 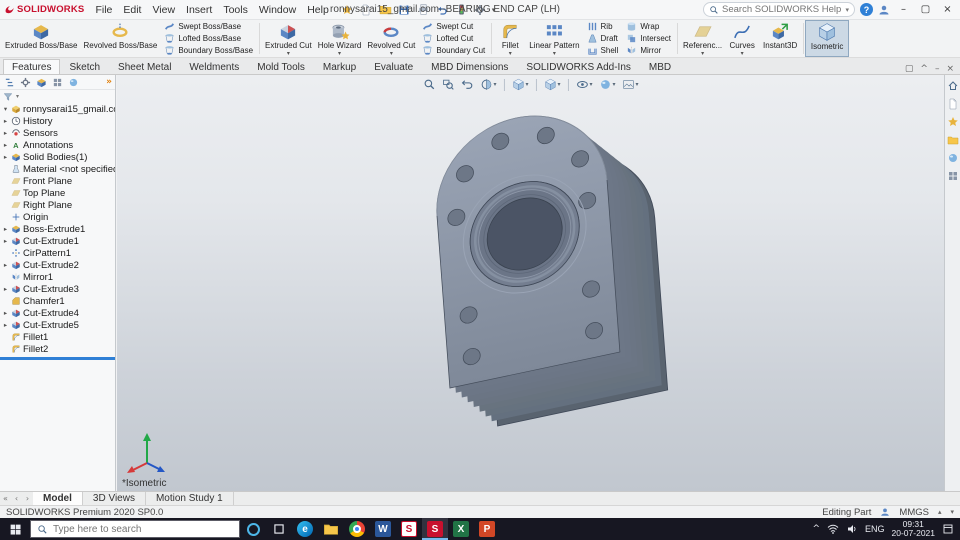 I want to click on file-explorer-tab, so click(x=953, y=140).